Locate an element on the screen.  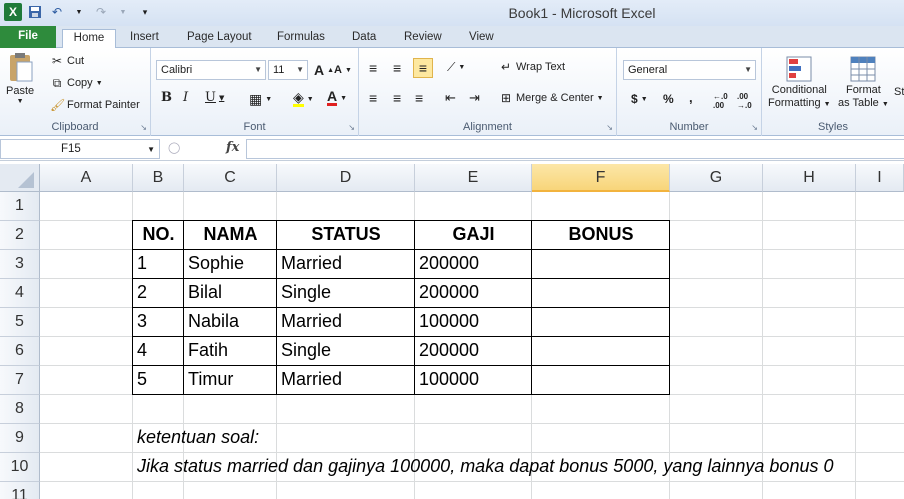
table-header-cell: GAJI is located at coordinates (473, 235).